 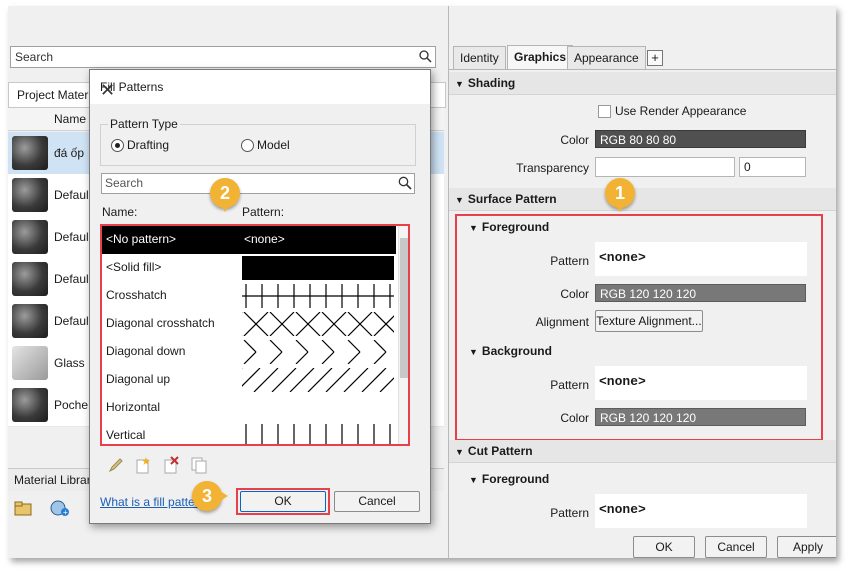 I want to click on column-name-header: Name, so click(x=70, y=119).